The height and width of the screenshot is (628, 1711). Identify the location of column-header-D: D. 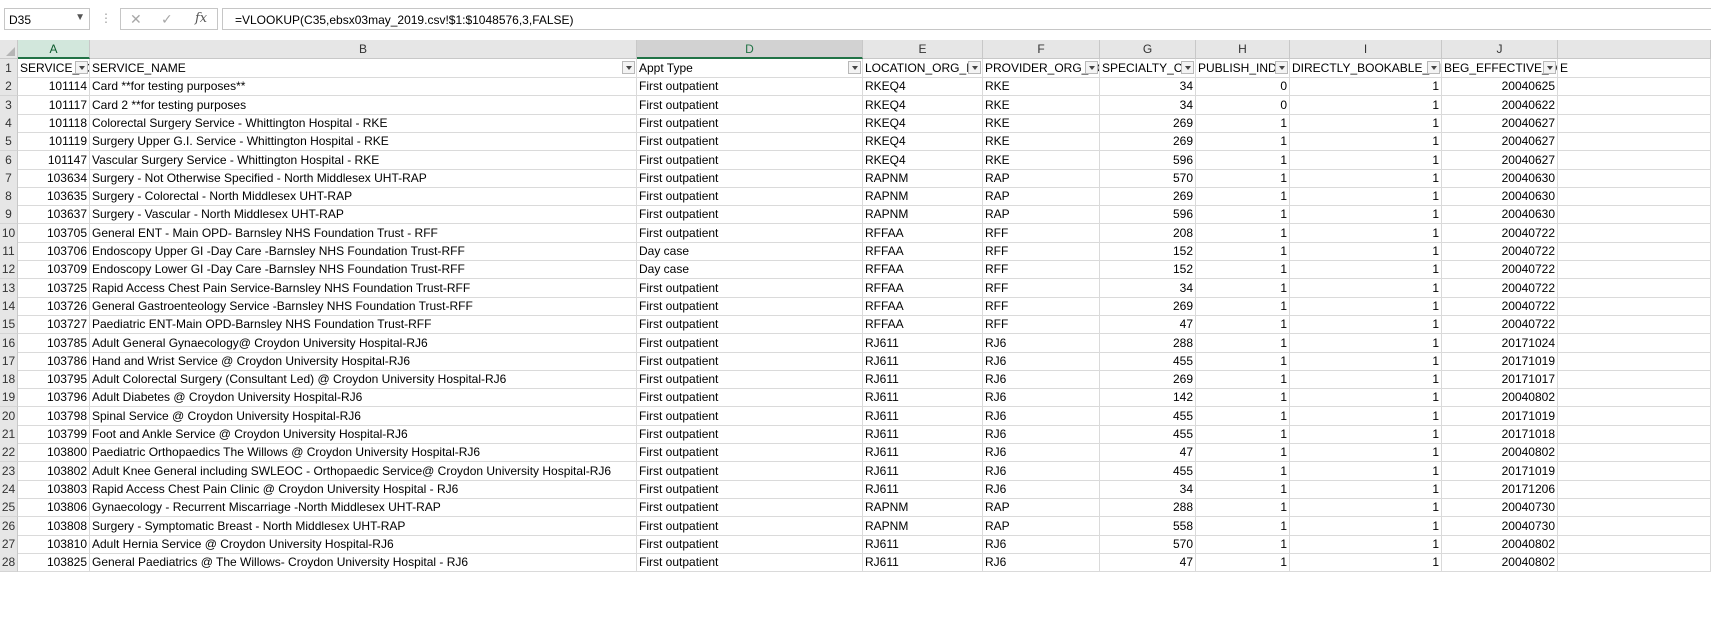
(750, 49).